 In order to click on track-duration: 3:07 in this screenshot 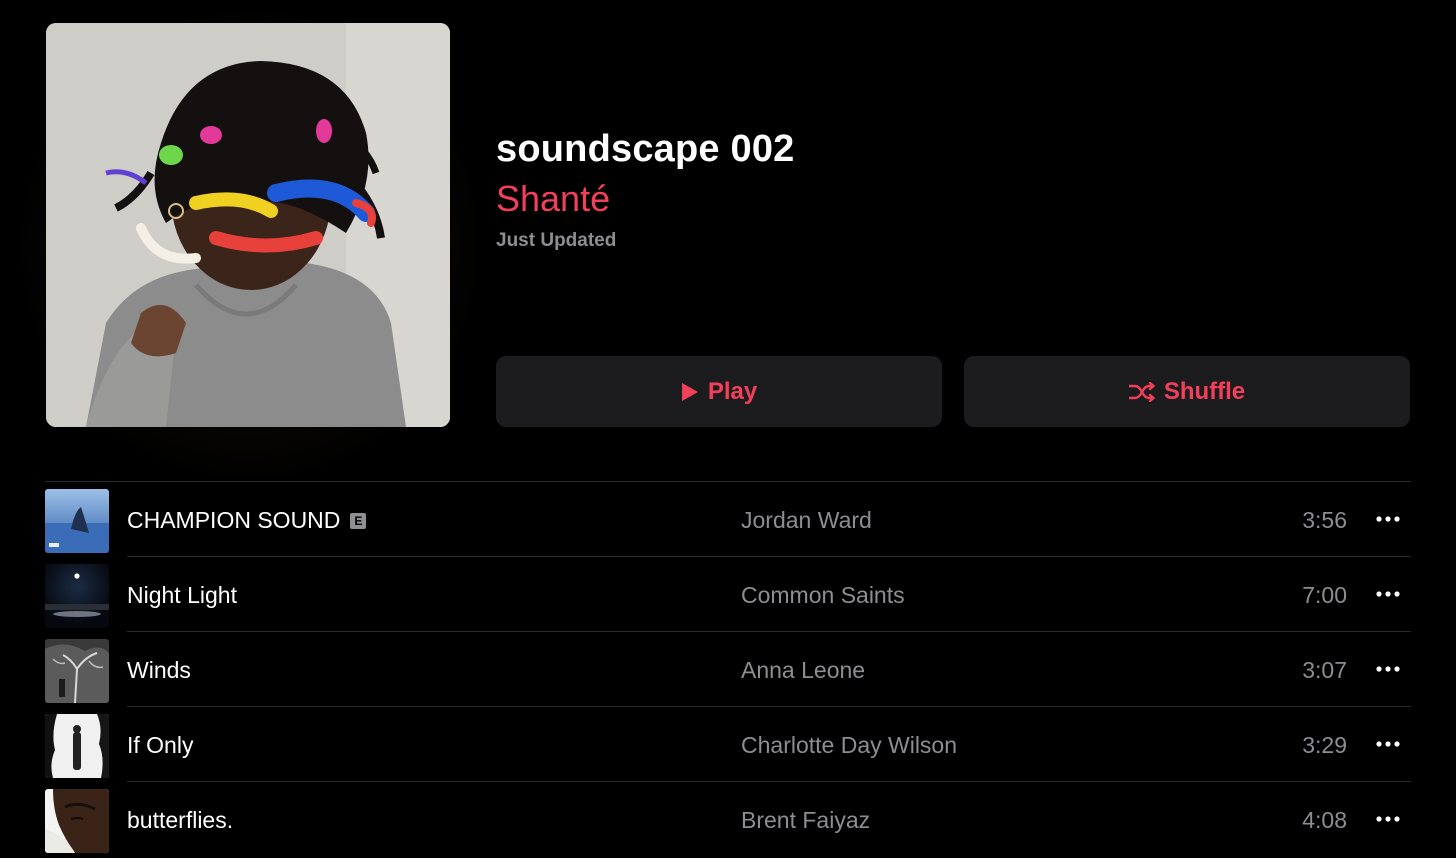, I will do `click(1324, 670)`.